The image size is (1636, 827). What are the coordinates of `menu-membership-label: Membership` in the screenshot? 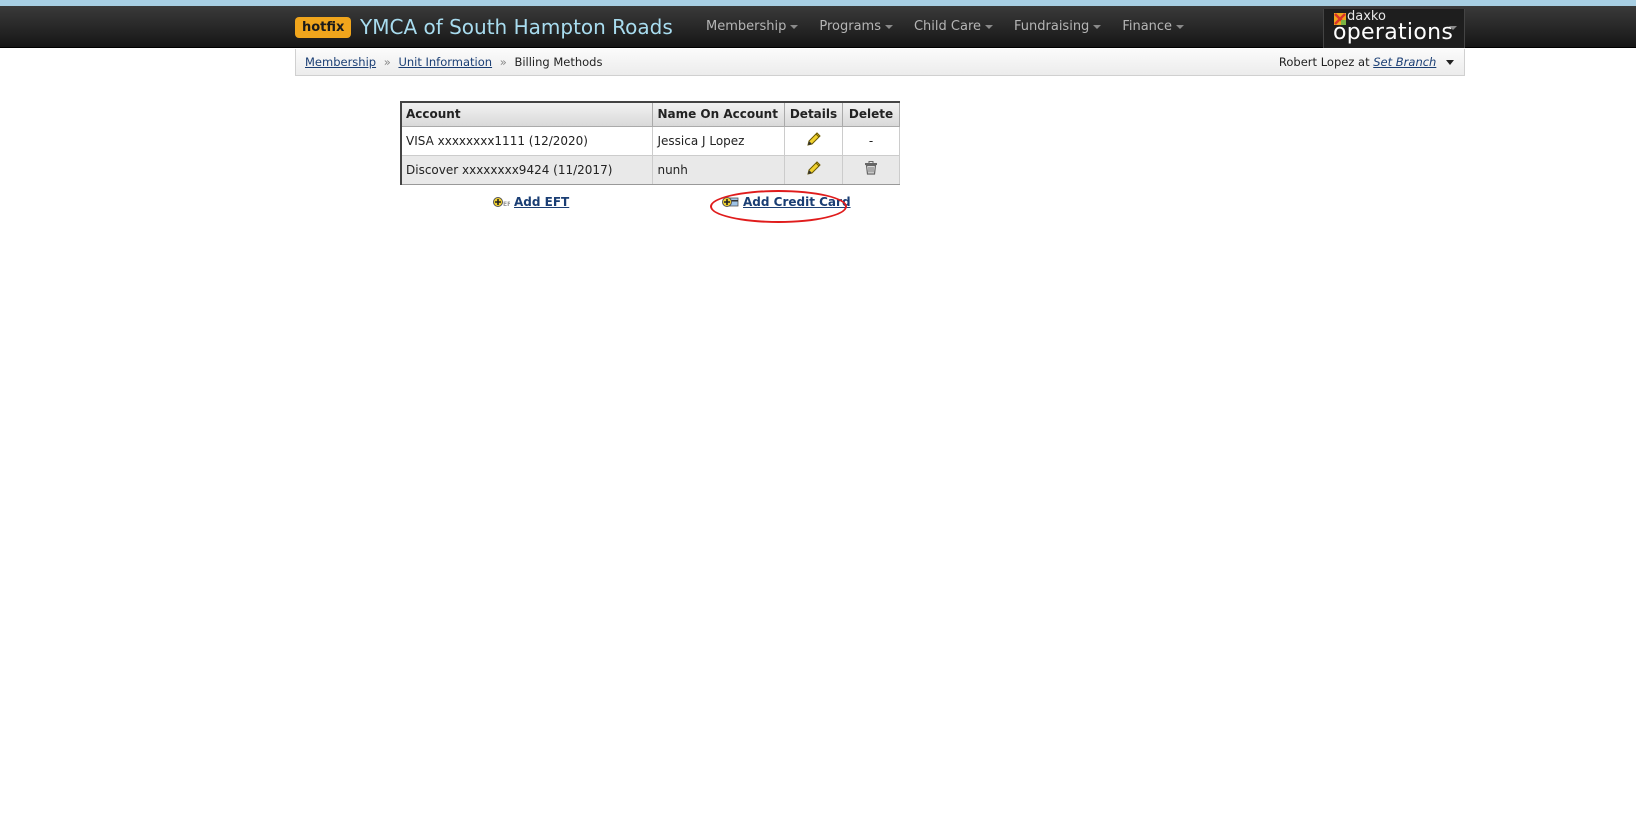 It's located at (746, 26).